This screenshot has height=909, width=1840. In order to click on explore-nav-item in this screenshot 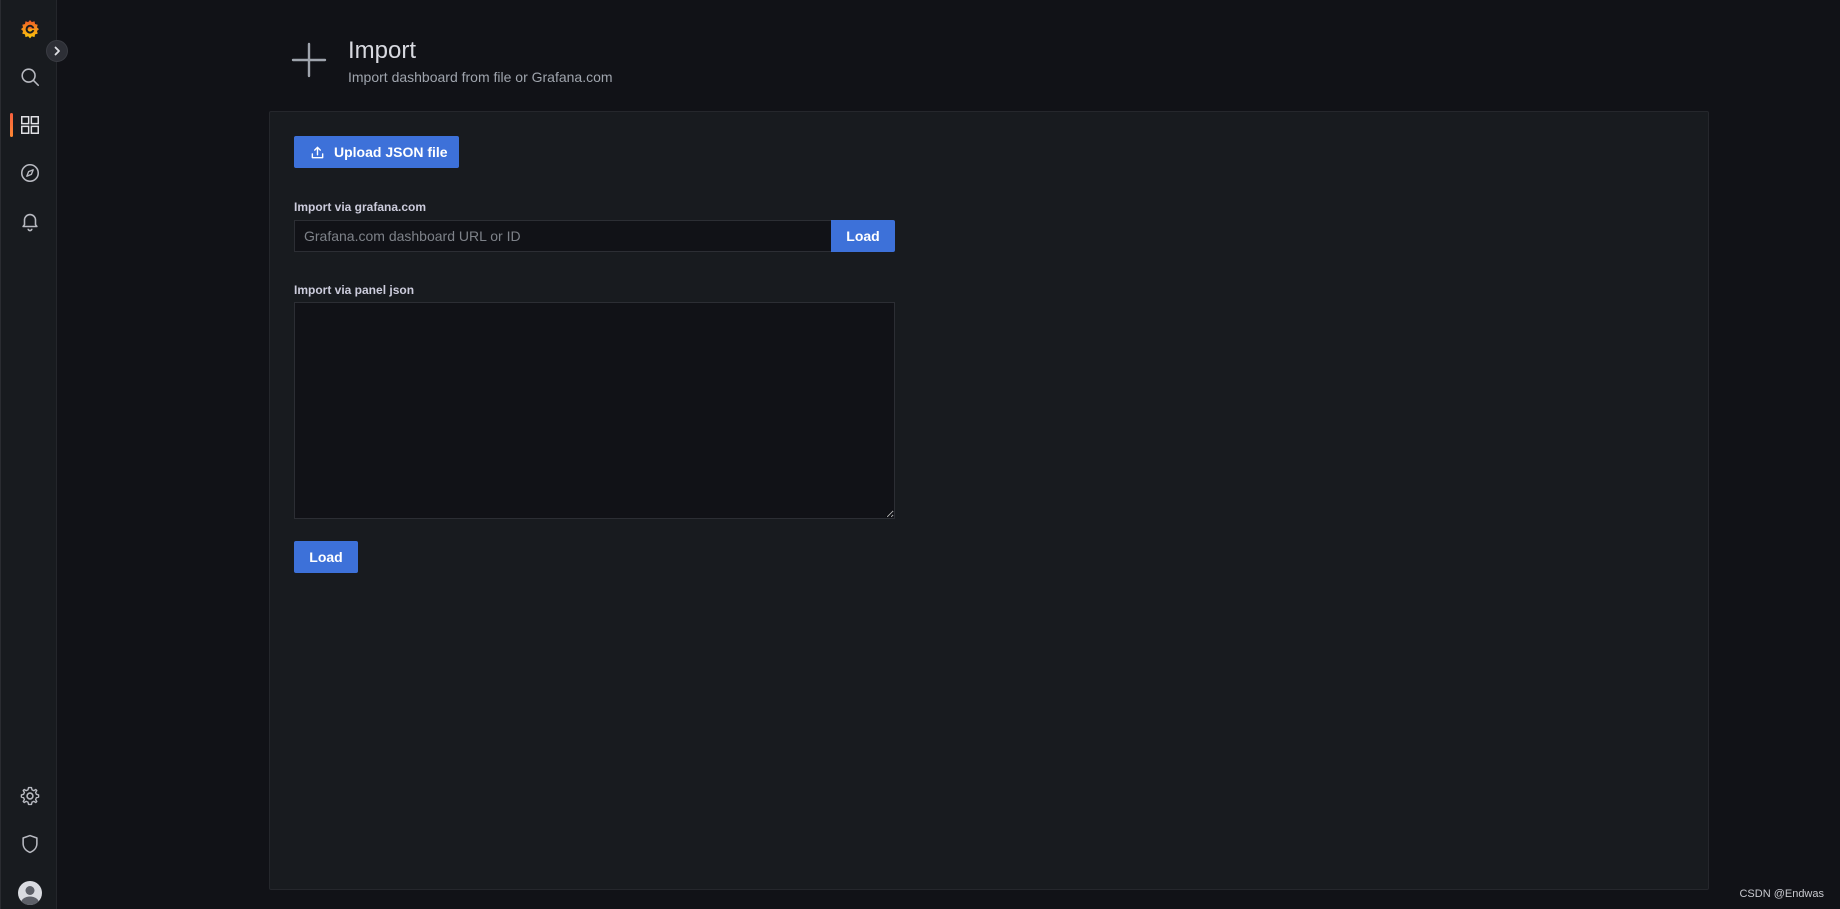, I will do `click(30, 173)`.